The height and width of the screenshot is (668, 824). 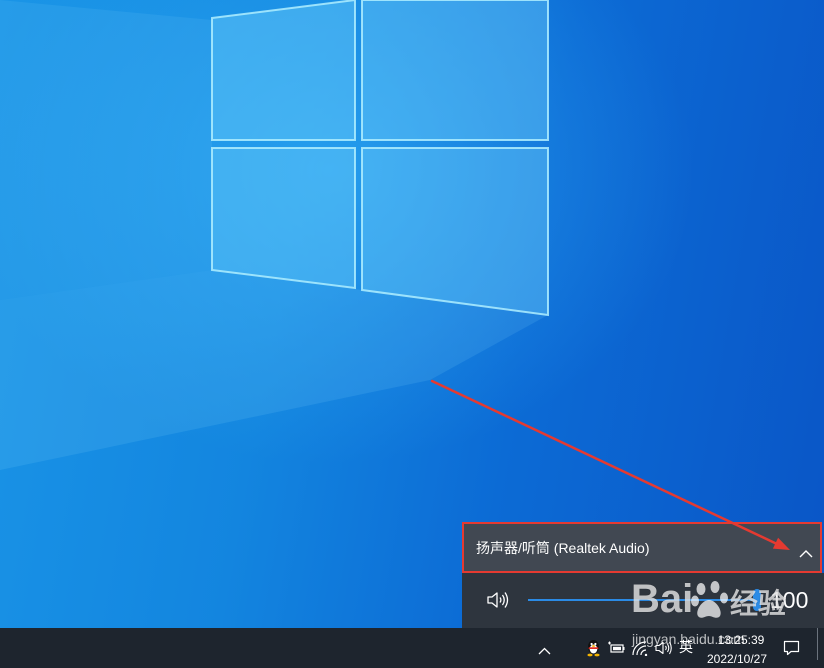 I want to click on annotation-highlight-box, so click(x=642, y=547).